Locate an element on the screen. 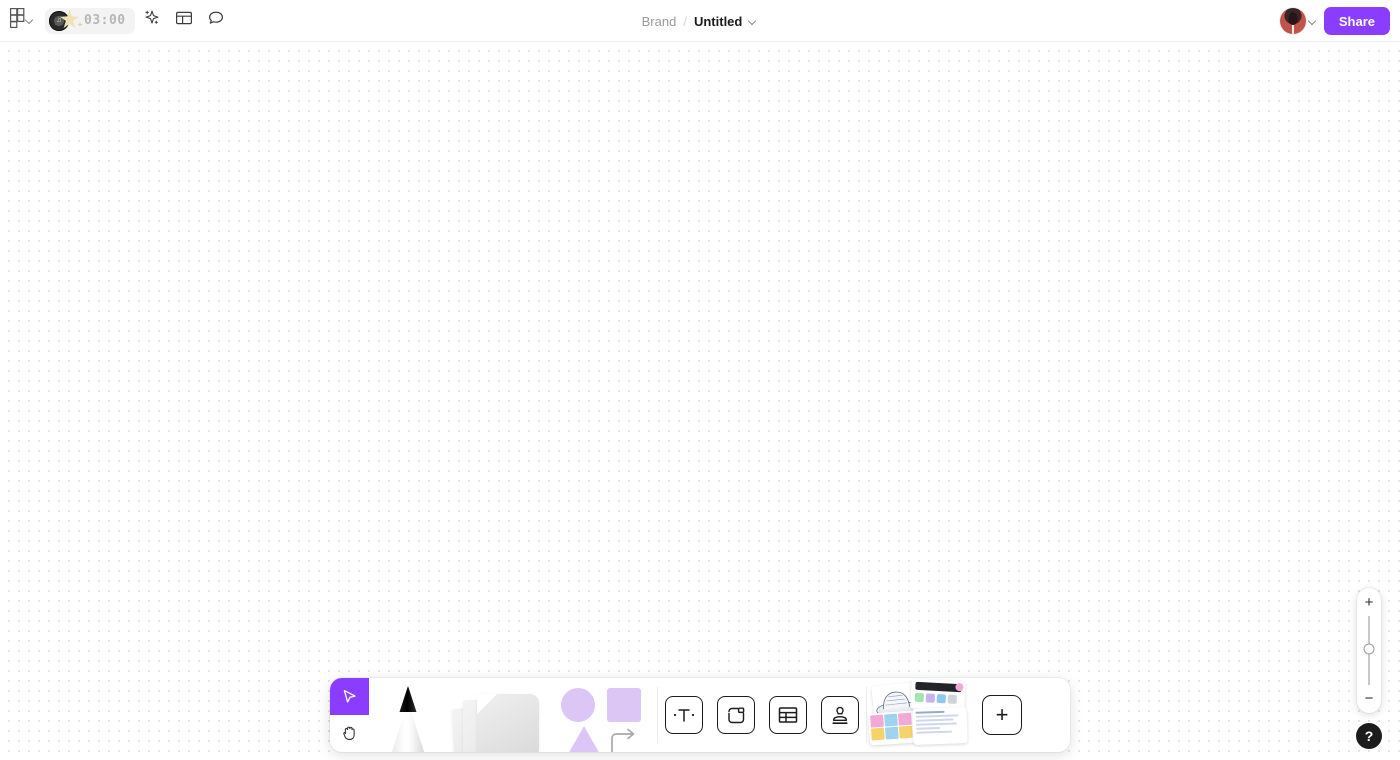 The image size is (1400, 760). comment-button is located at coordinates (216, 21).